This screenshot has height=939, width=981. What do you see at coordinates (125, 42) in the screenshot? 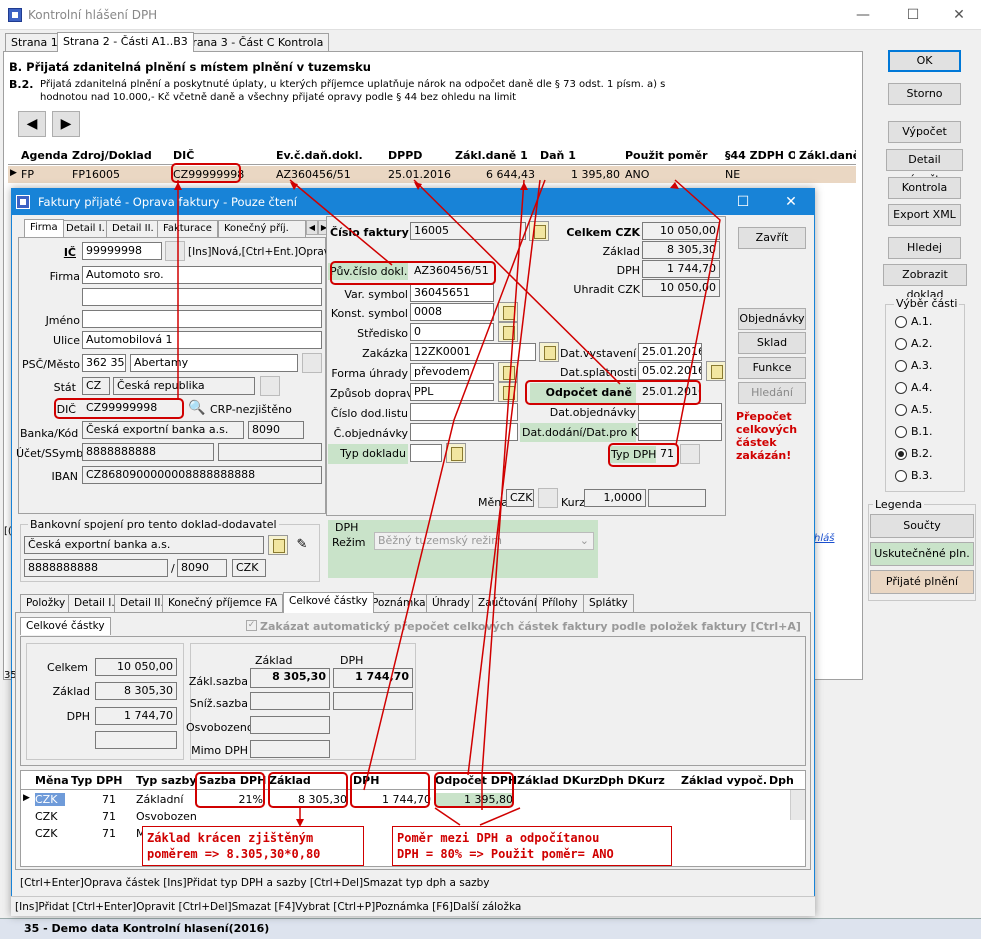
I see `tab-strana-2: Strana 2 - Části A1..B3` at bounding box center [125, 42].